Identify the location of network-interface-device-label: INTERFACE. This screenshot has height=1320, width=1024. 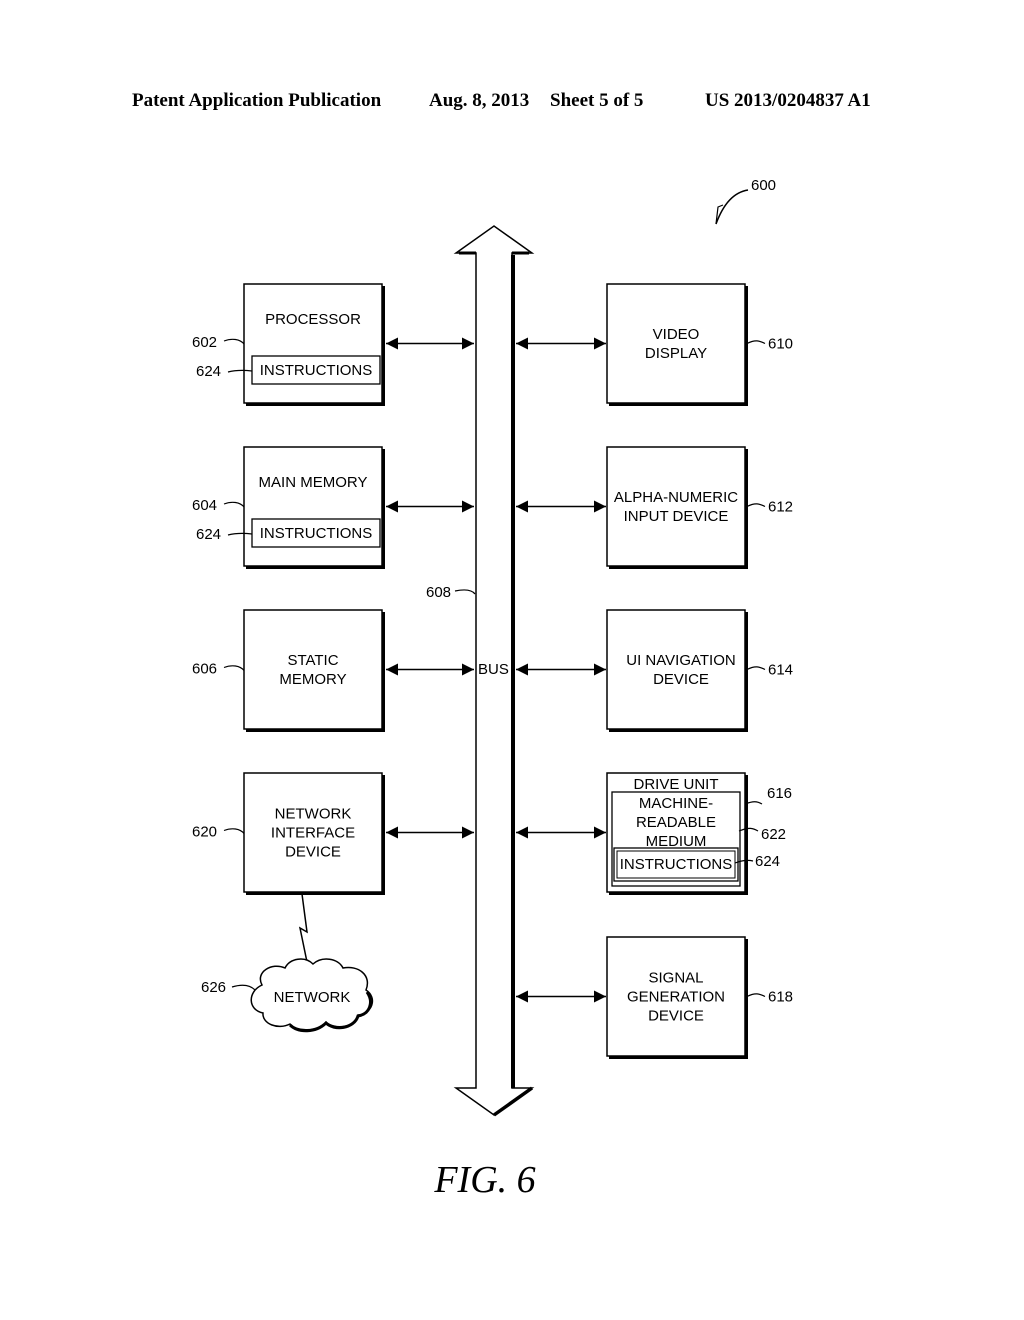
(313, 833).